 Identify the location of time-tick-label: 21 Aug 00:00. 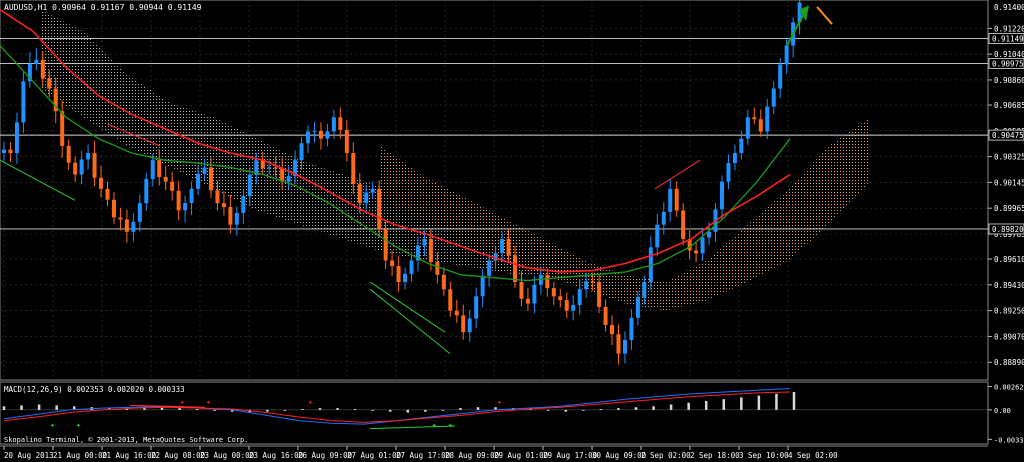
(80, 455).